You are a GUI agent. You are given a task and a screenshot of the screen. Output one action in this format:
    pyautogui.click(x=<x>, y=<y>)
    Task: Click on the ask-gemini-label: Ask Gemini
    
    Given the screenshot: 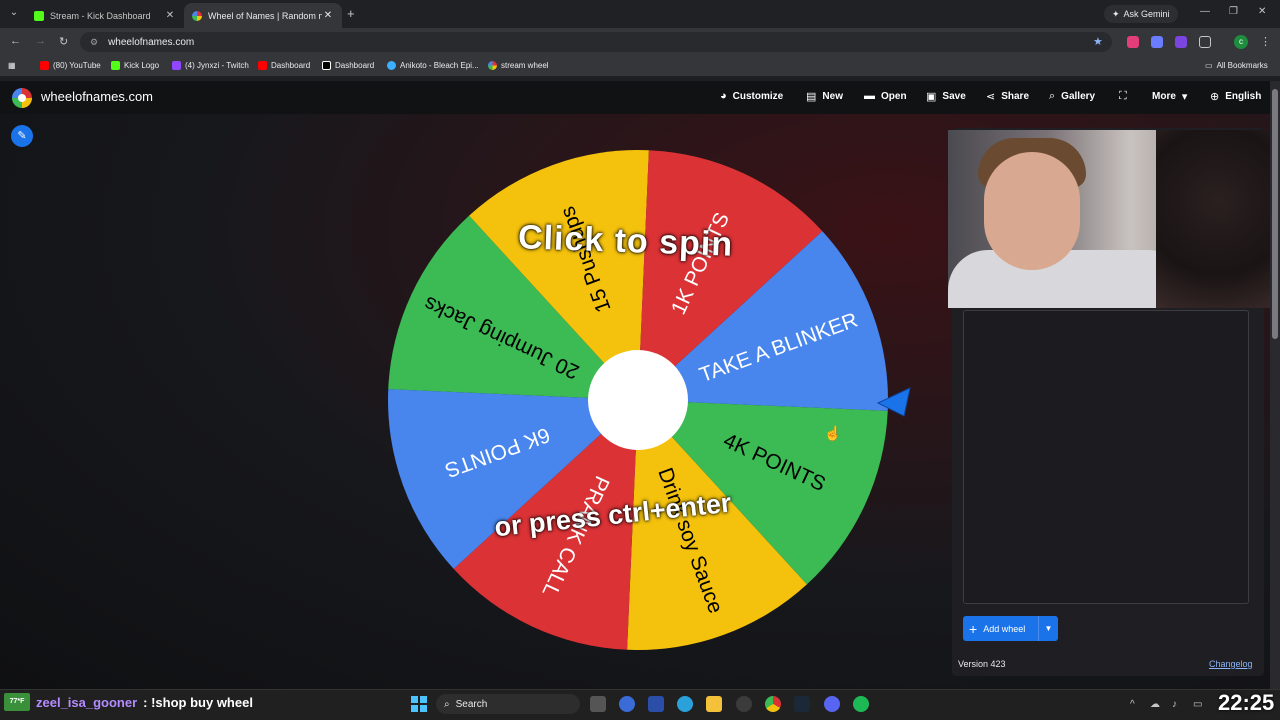 What is the action you would take?
    pyautogui.click(x=1146, y=14)
    